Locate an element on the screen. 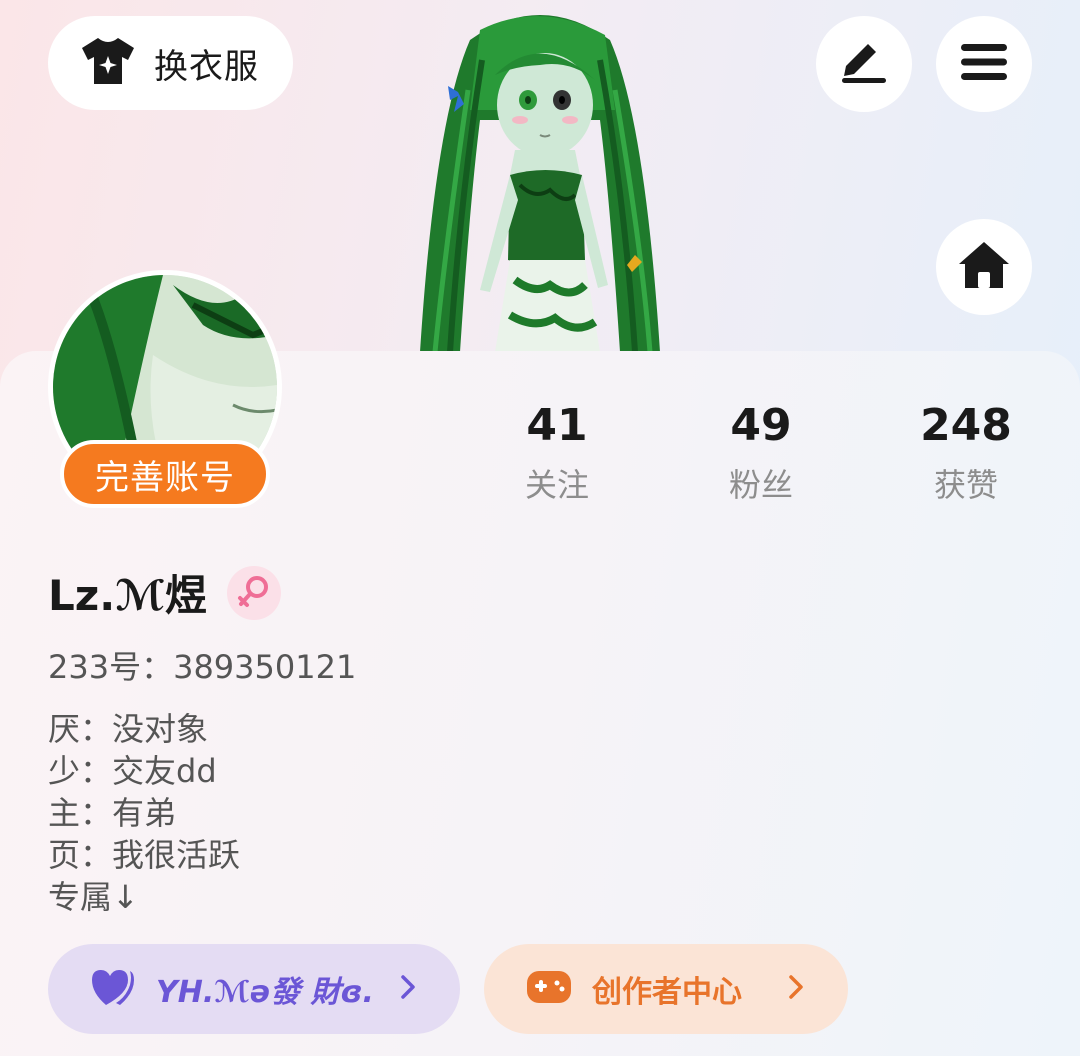  username: Lz.ℳ煜 is located at coordinates (127, 595).